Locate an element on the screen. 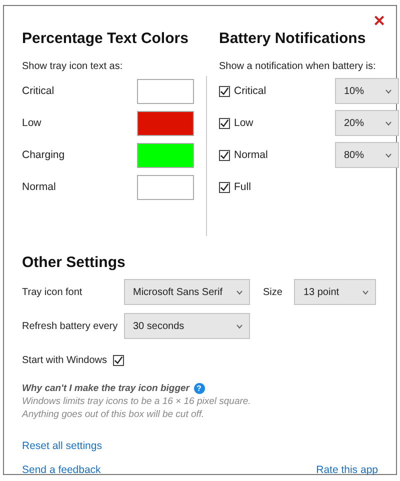 This screenshot has height=481, width=400. checkbox-label: Normal is located at coordinates (251, 155).